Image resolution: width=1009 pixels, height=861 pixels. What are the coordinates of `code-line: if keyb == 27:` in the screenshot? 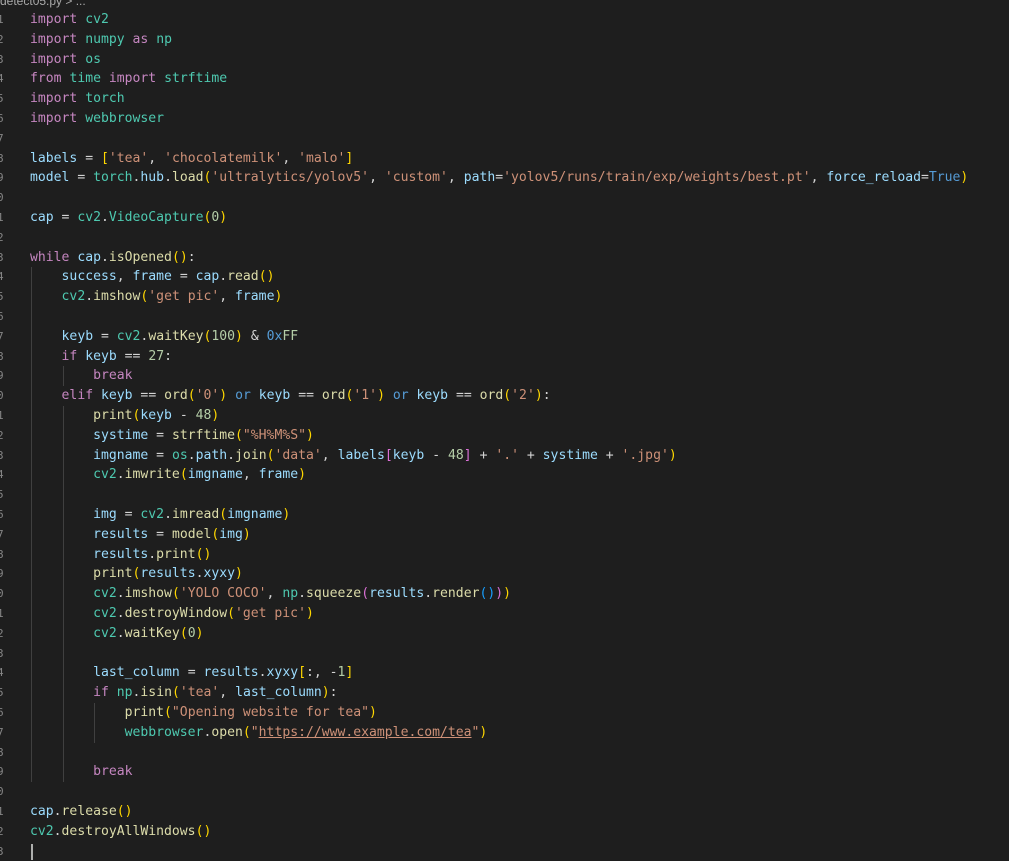 It's located at (499, 357).